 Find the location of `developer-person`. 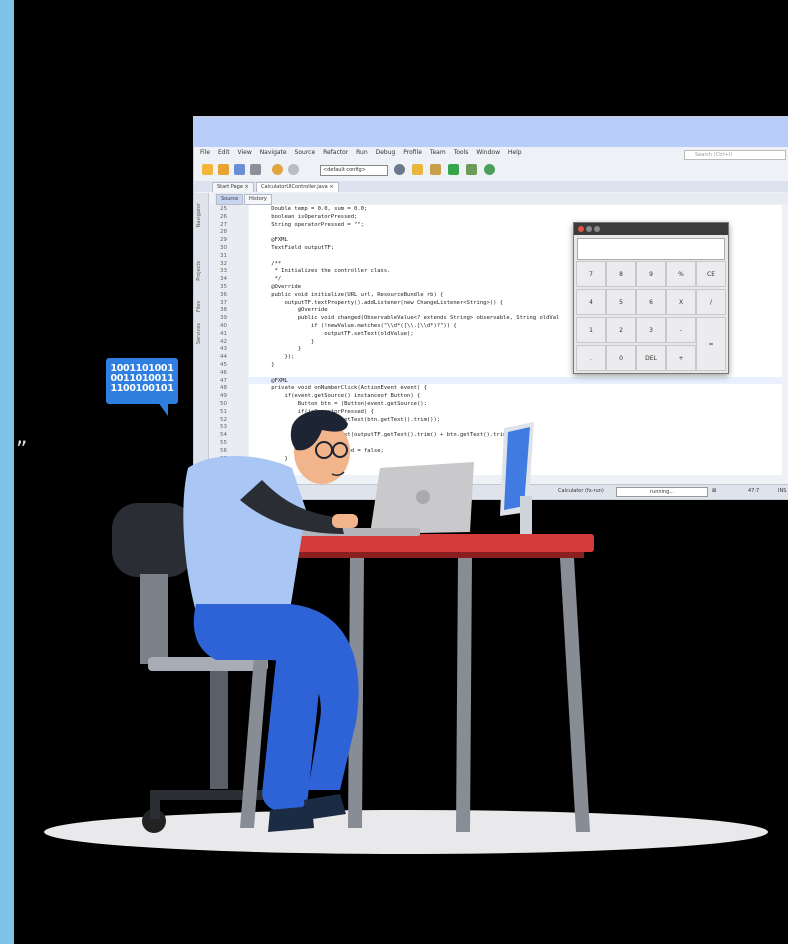

developer-person is located at coordinates (271, 620).